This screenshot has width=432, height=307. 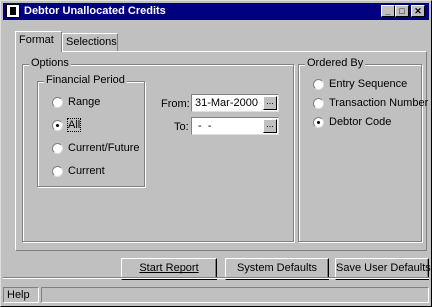 I want to click on to-date-value: - -, so click(x=203, y=126).